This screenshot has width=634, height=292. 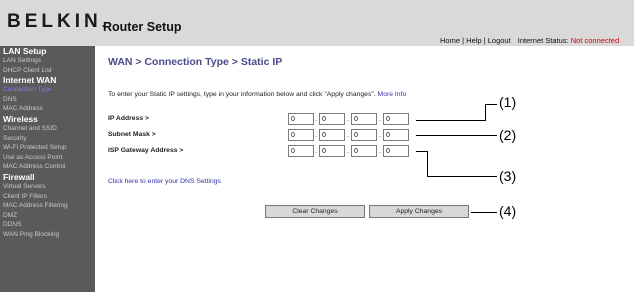 What do you see at coordinates (473, 40) in the screenshot?
I see `help-link: Help` at bounding box center [473, 40].